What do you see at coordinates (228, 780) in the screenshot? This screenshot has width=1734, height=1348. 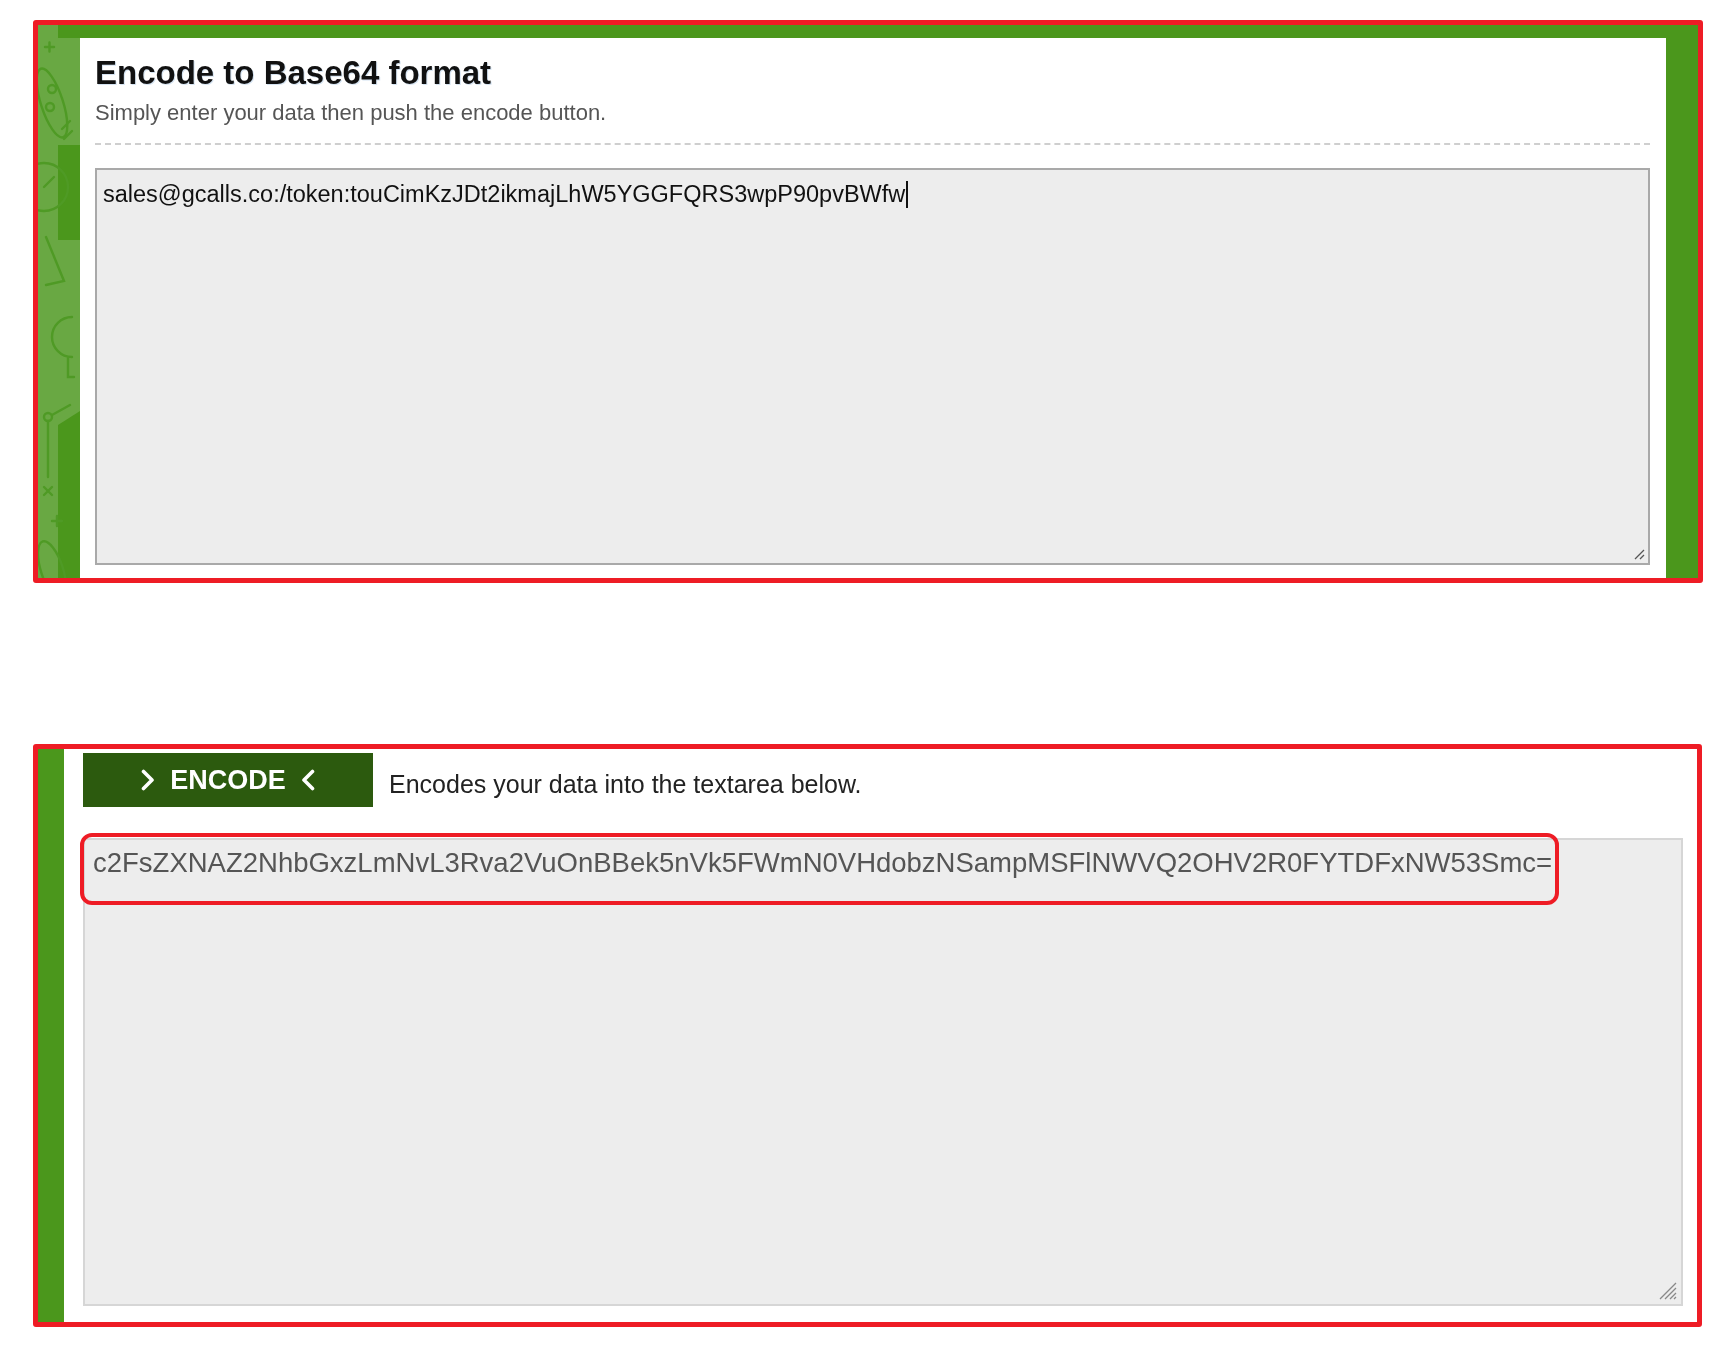 I see `encode-button: ENCODE` at bounding box center [228, 780].